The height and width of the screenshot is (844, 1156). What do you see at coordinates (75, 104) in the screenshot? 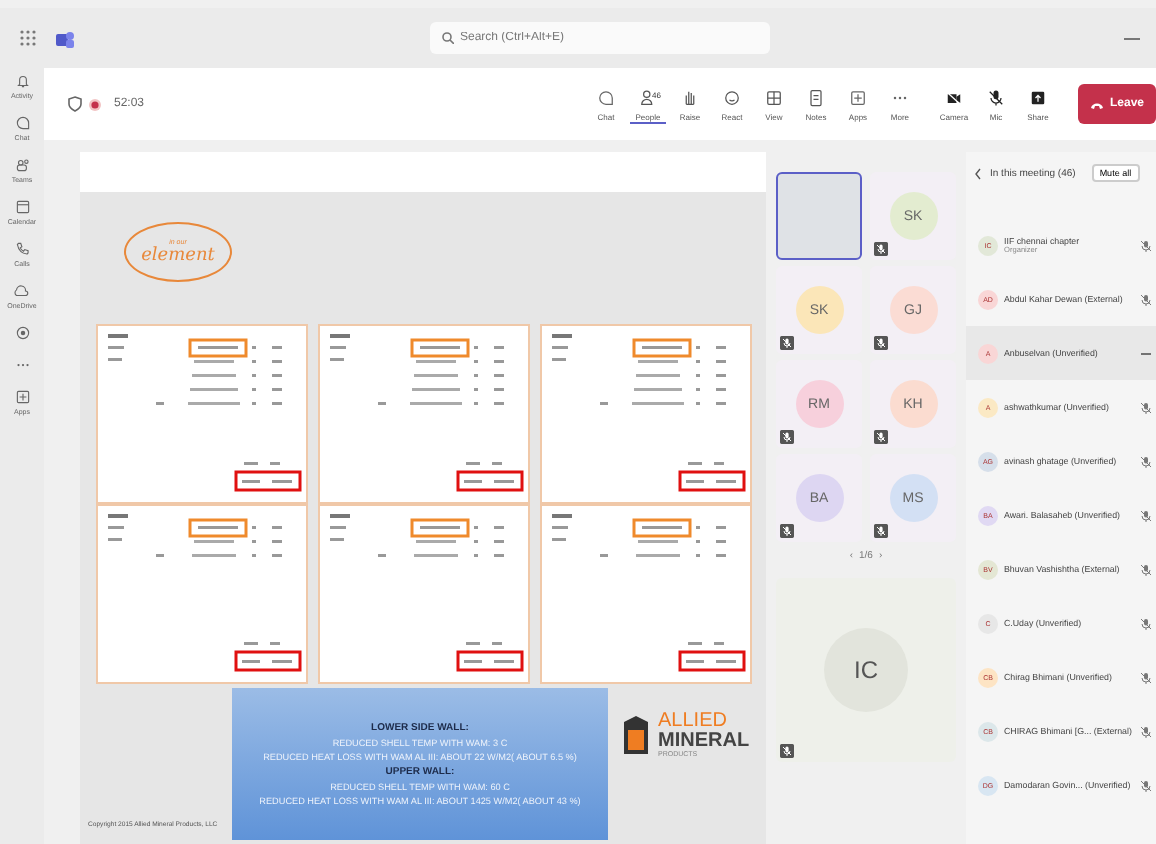
I see `shield-icon` at bounding box center [75, 104].